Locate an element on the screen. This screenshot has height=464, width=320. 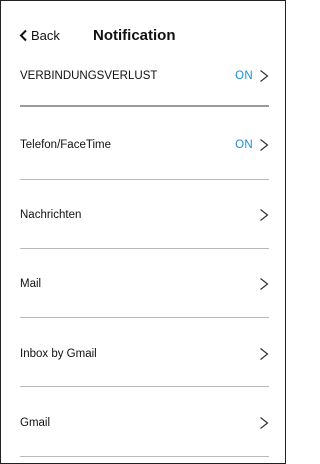
list-item-verbindungsverlust: VERBINDUNGSVERLUST ON is located at coordinates (144, 76).